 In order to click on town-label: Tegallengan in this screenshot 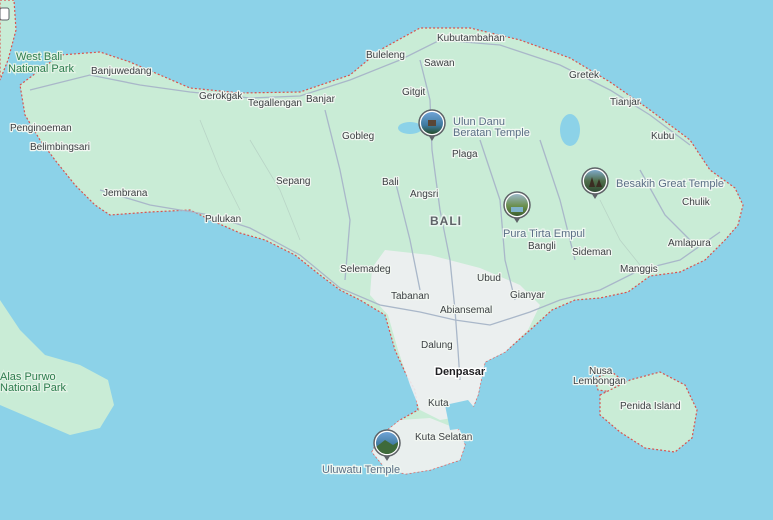, I will do `click(275, 103)`.